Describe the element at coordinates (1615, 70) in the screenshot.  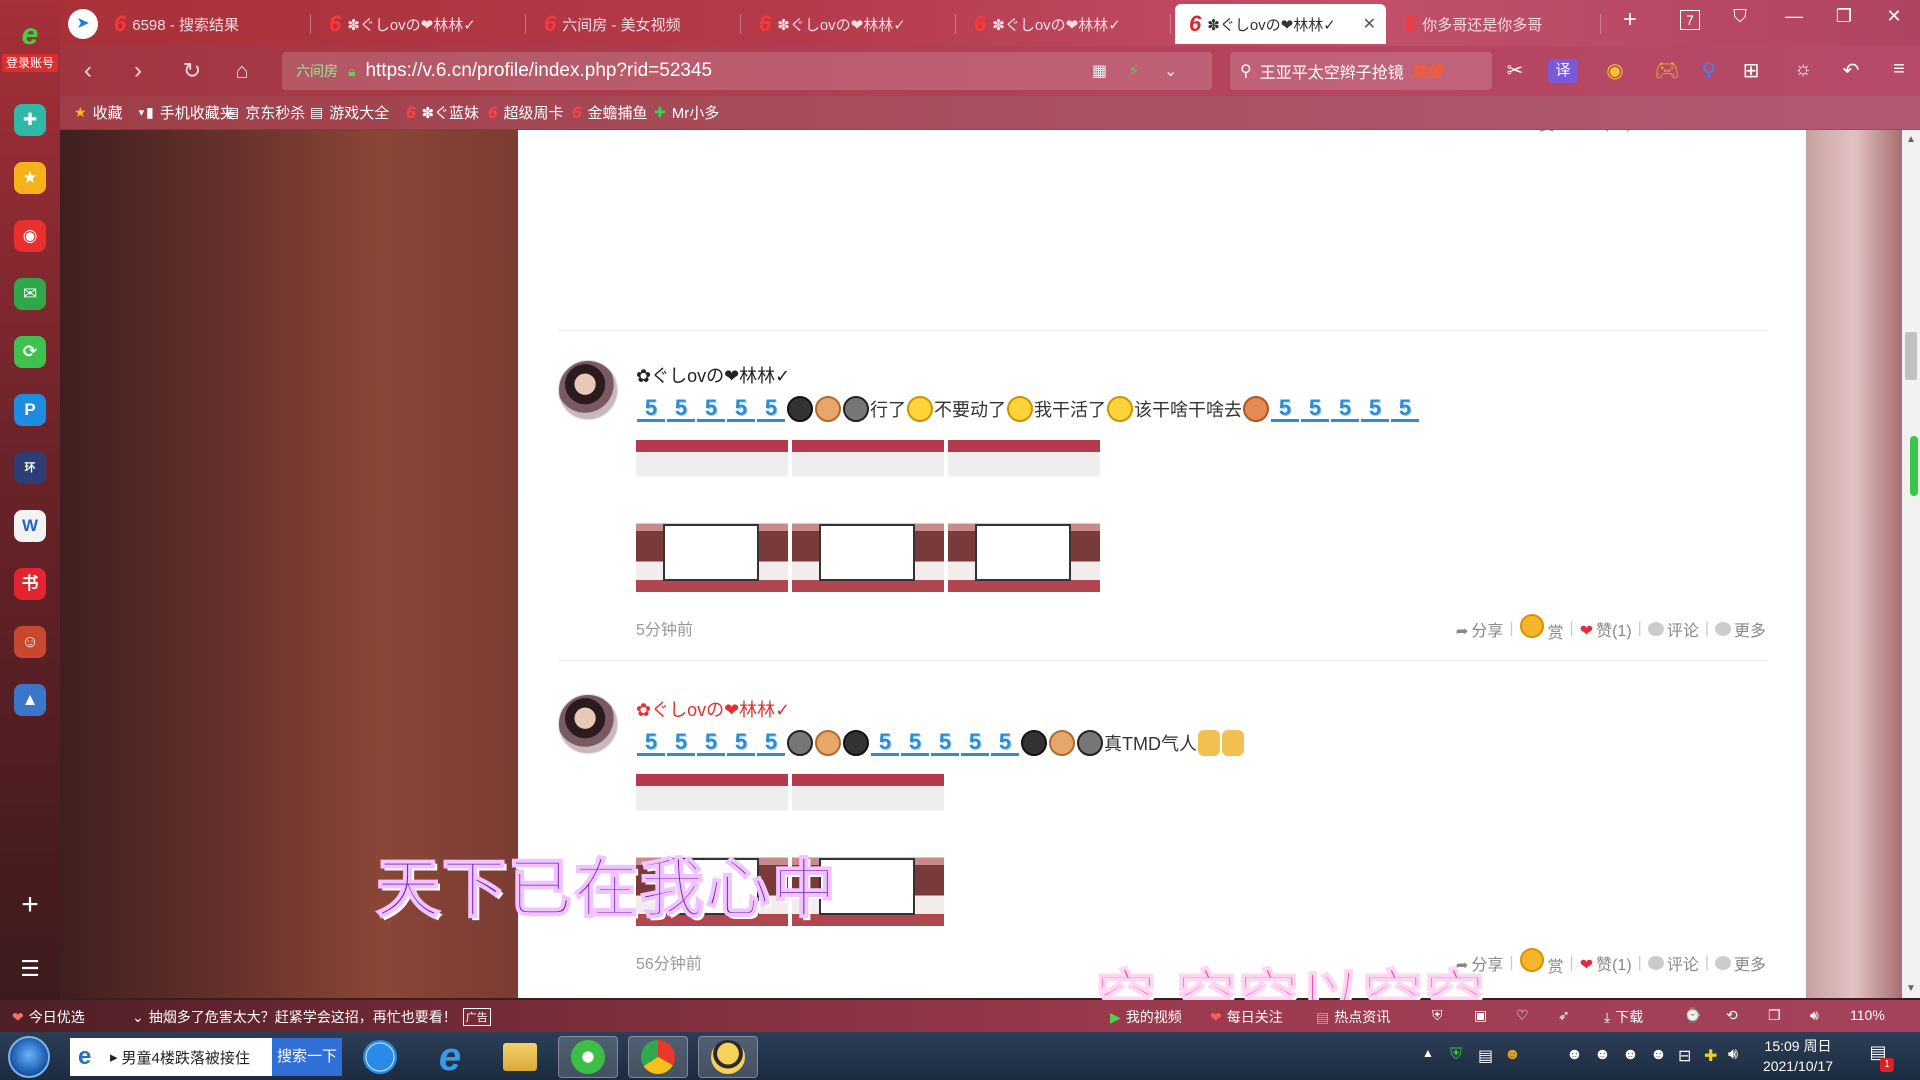
I see `coin-icon: ◉` at that location.